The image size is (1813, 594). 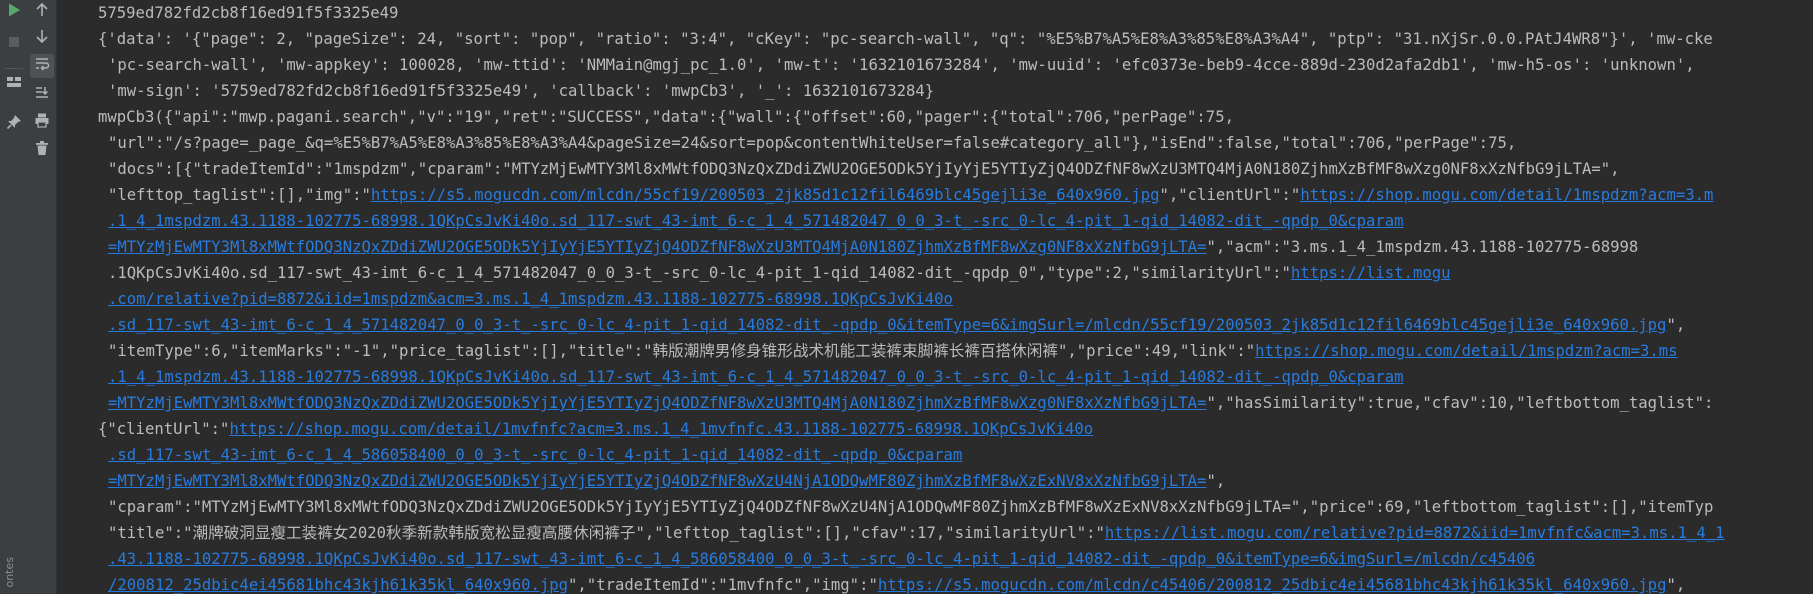 I want to click on console-text: 5759ed782fd2cb8f16ed91f5f3325e49, so click(x=248, y=13).